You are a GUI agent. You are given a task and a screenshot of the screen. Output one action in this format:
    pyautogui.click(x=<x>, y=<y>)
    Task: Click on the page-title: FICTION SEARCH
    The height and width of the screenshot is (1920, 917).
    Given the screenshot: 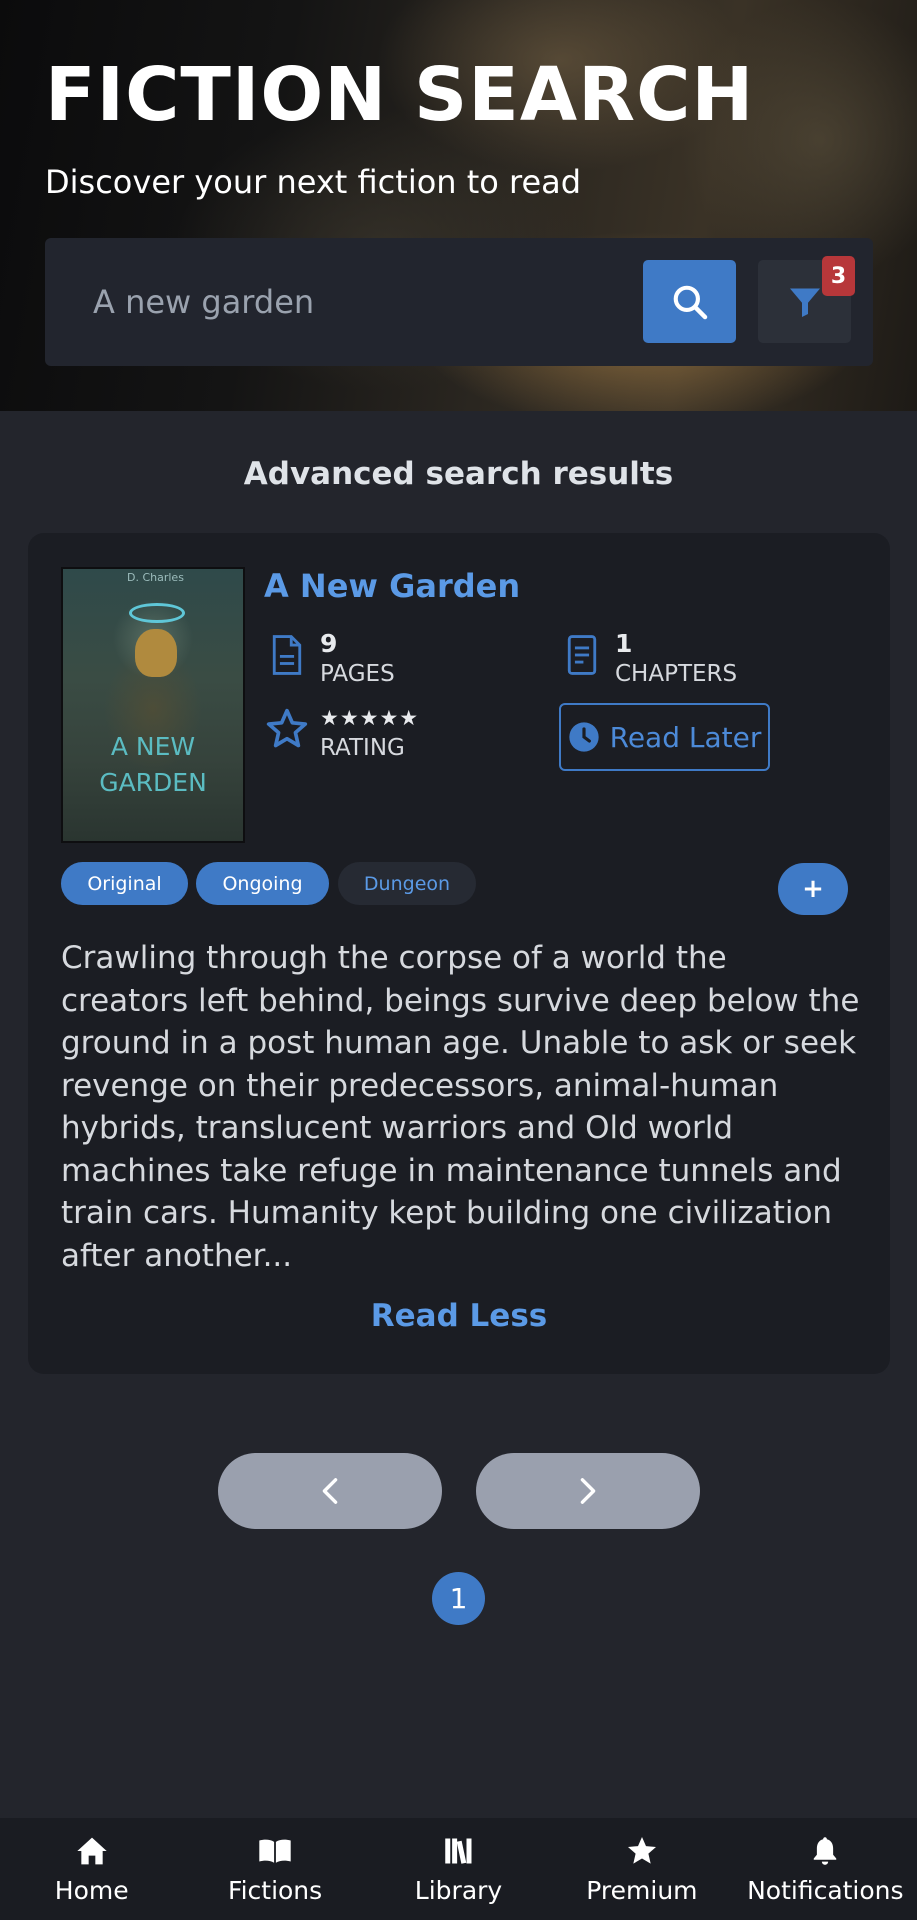 What is the action you would take?
    pyautogui.click(x=400, y=95)
    